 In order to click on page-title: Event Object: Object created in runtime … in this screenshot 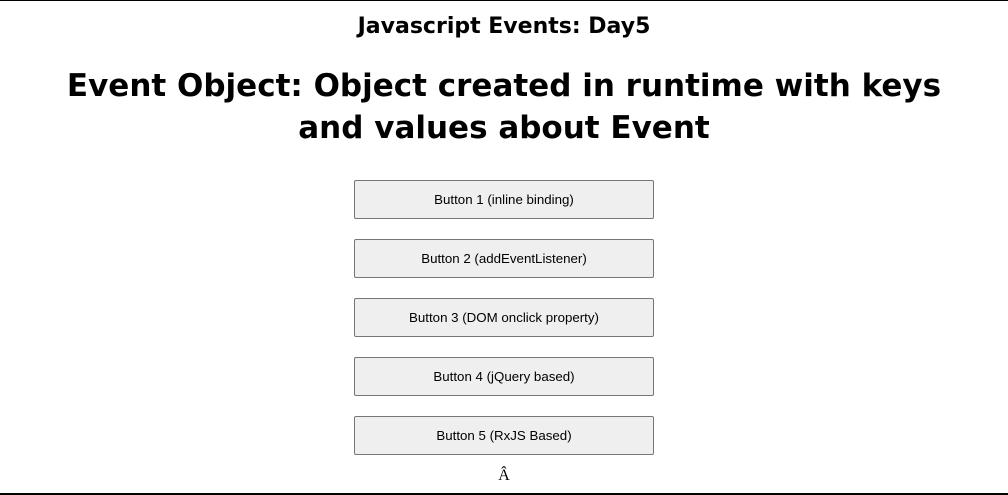, I will do `click(504, 107)`.